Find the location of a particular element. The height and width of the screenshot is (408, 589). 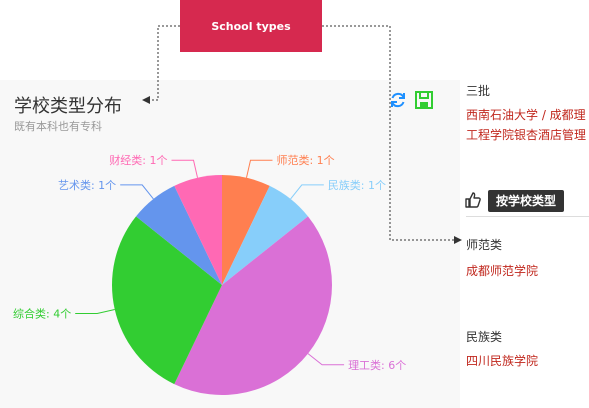

chart-title: 学校类型分布 is located at coordinates (68, 106).